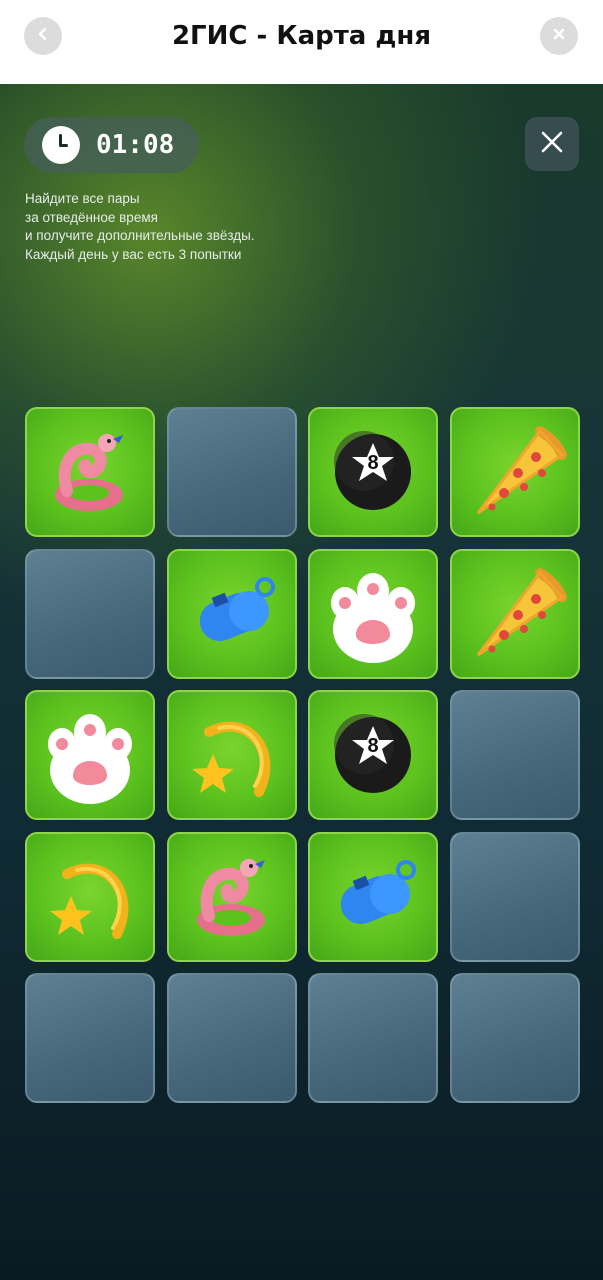  I want to click on instruction-line: Найдите все пары, so click(82, 198).